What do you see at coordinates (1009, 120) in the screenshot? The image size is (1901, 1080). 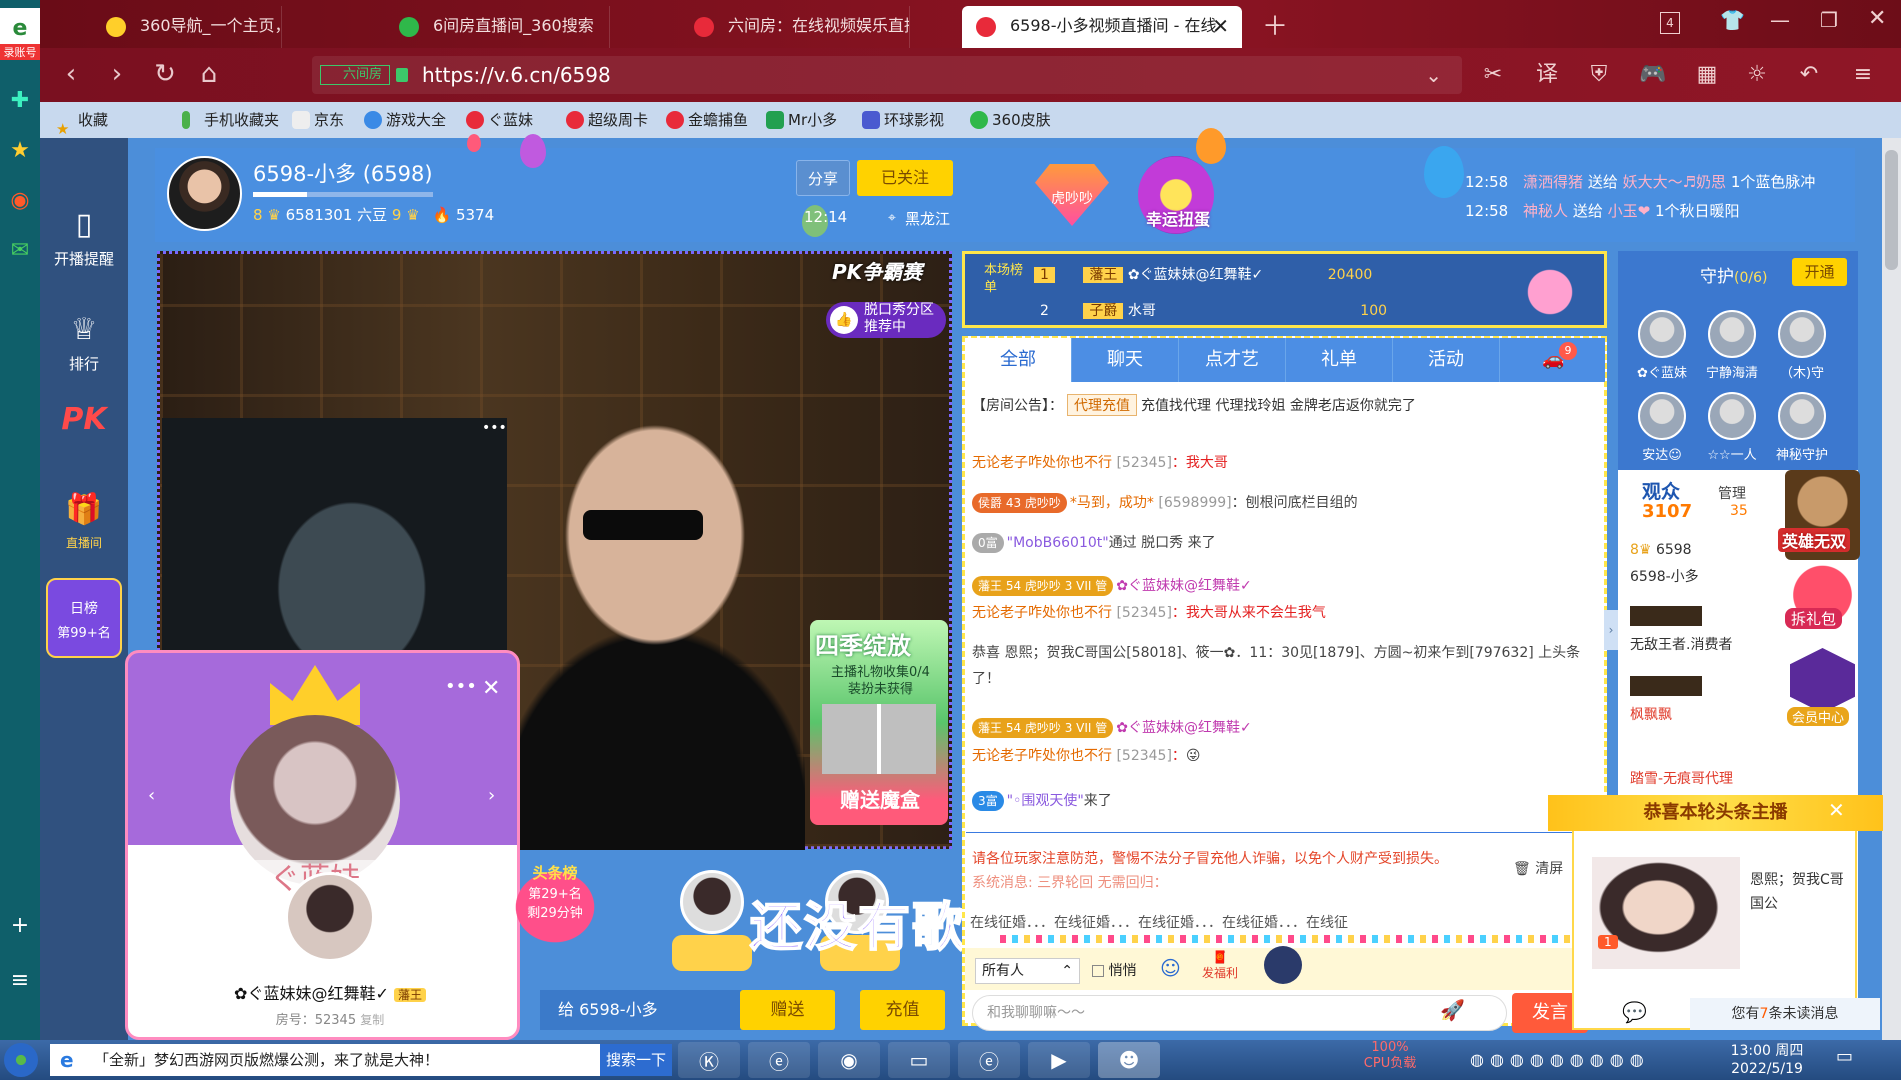 I see `bookmark-item: 360皮肤` at bounding box center [1009, 120].